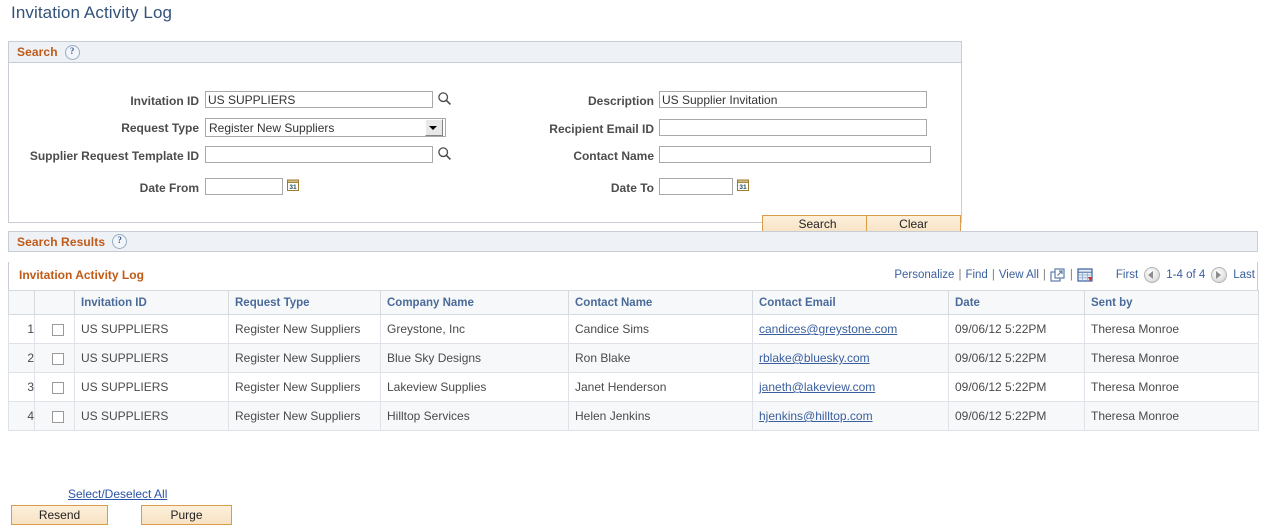  What do you see at coordinates (59, 515) in the screenshot?
I see `resend-button: Resend` at bounding box center [59, 515].